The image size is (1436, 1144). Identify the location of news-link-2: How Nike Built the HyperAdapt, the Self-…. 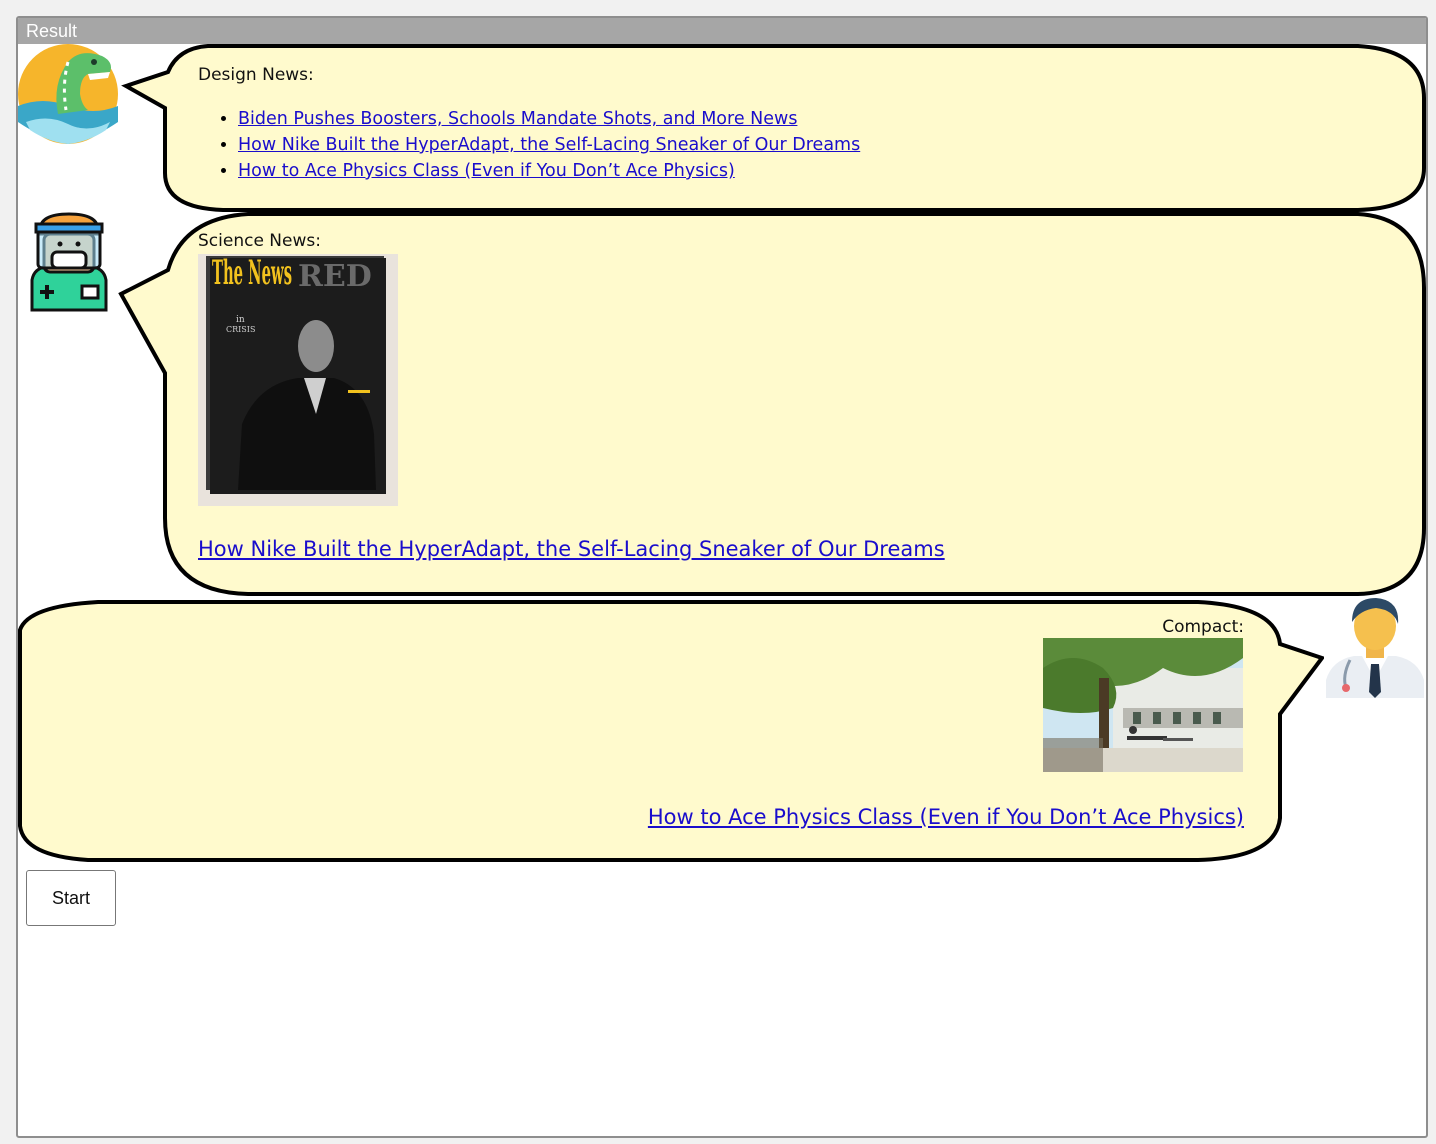
(549, 145).